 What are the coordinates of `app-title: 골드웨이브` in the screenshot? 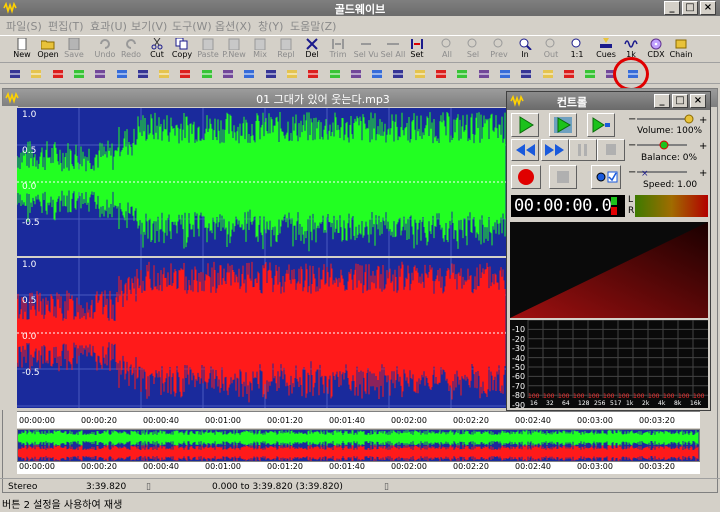 It's located at (360, 9).